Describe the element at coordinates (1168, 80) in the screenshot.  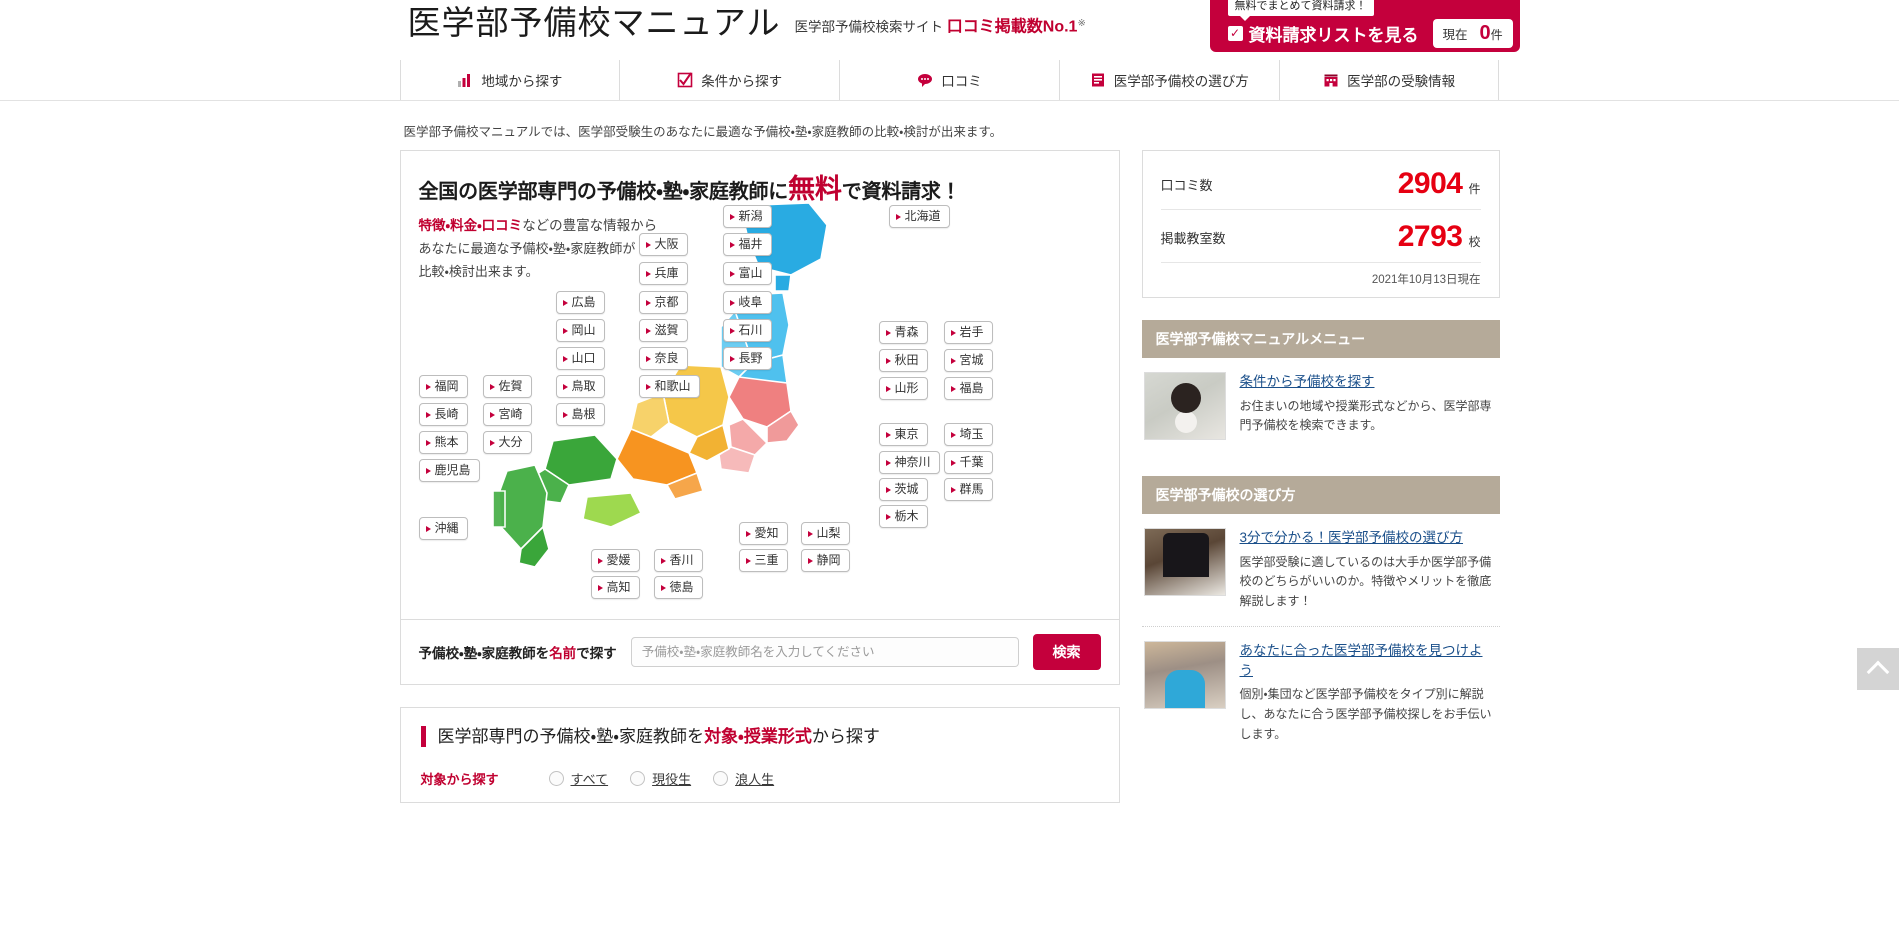
I see `nav-item-4: 医学部予備校の選び方` at that location.